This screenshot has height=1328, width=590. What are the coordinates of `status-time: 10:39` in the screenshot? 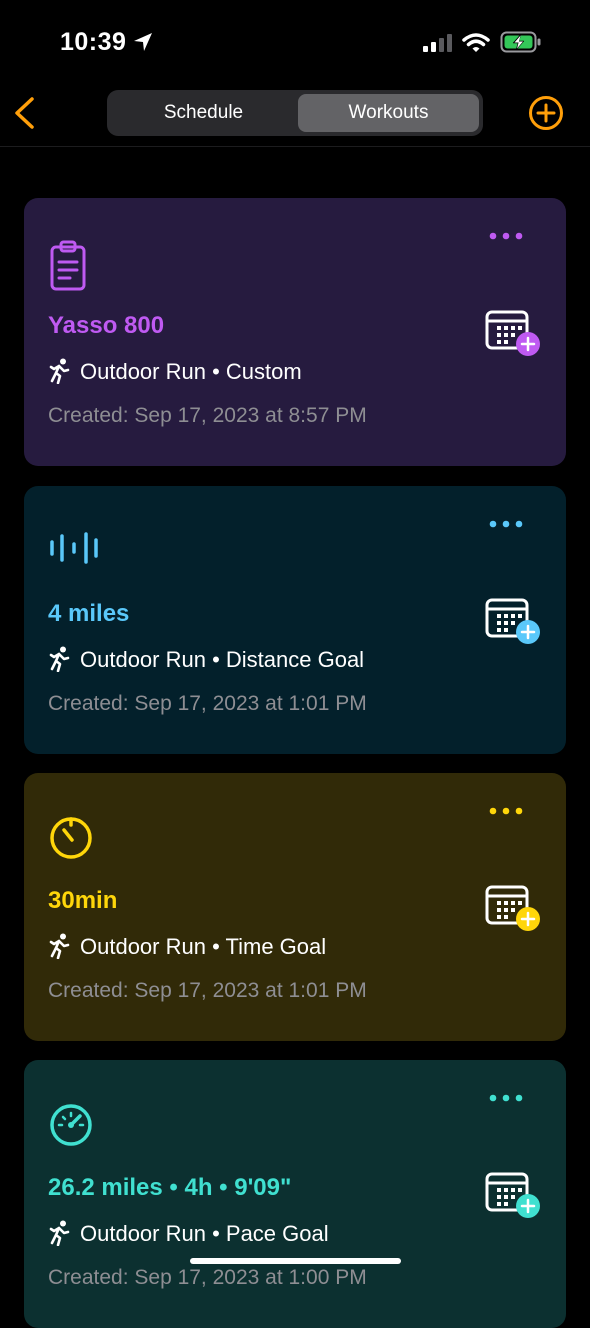 It's located at (93, 42).